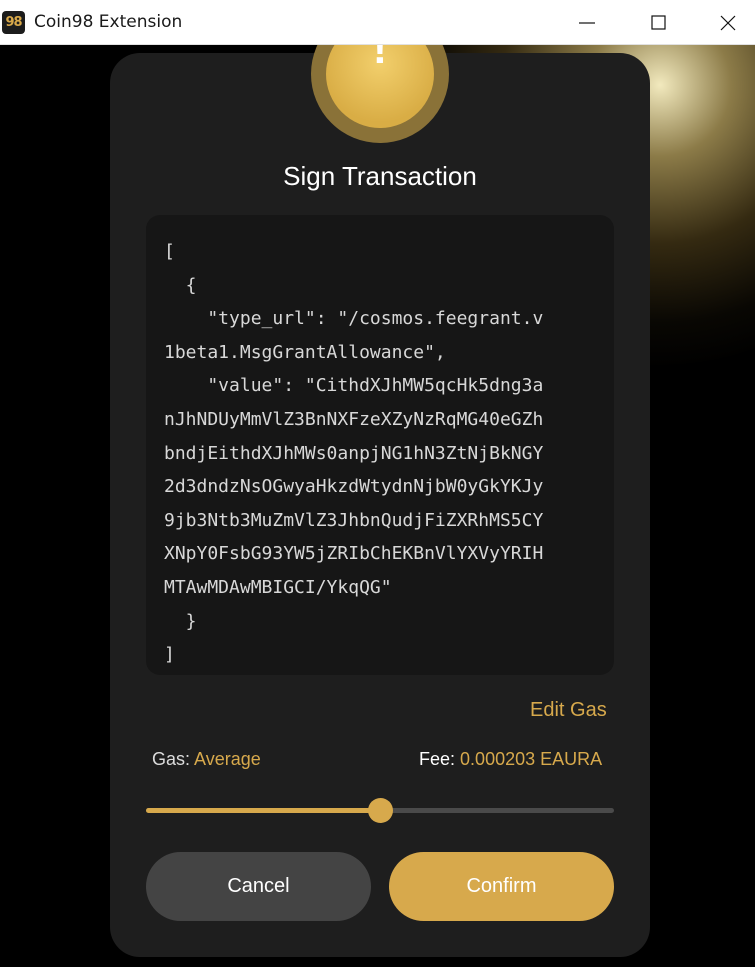 The image size is (755, 967). What do you see at coordinates (380, 176) in the screenshot?
I see `dialog-title: Sign Transaction` at bounding box center [380, 176].